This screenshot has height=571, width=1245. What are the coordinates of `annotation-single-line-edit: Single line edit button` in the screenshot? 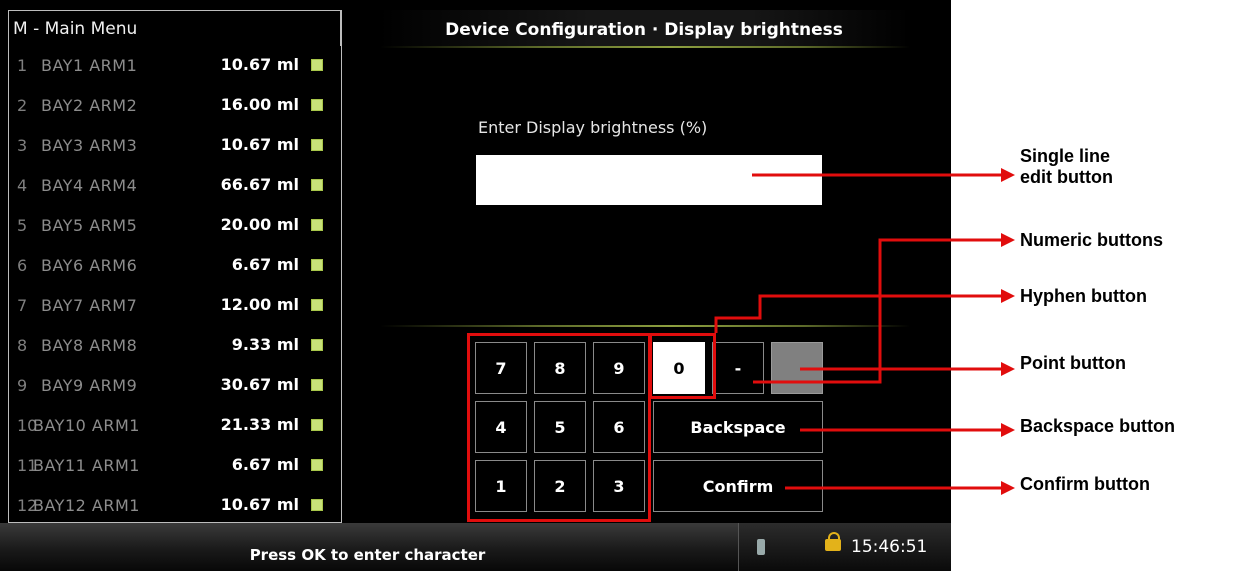 It's located at (1066, 167).